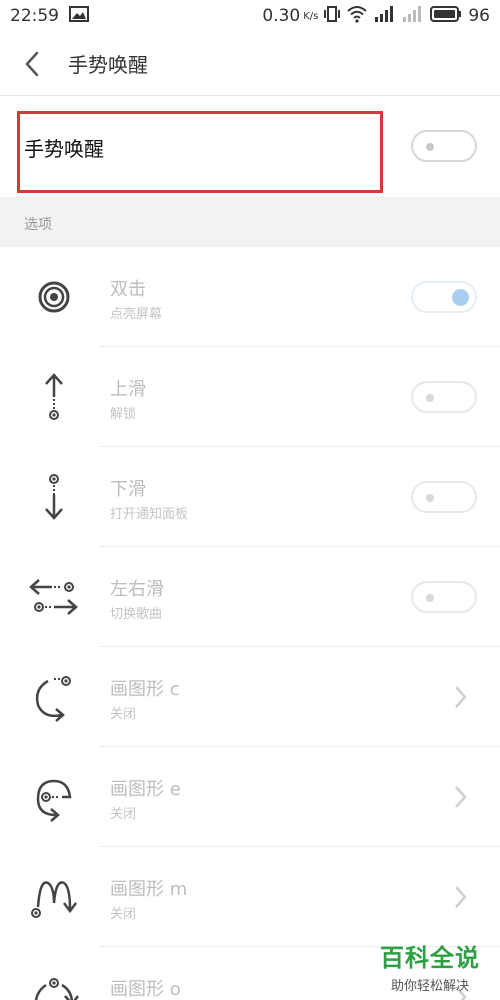 This screenshot has height=1000, width=500. I want to click on signal-empty-icon, so click(413, 16).